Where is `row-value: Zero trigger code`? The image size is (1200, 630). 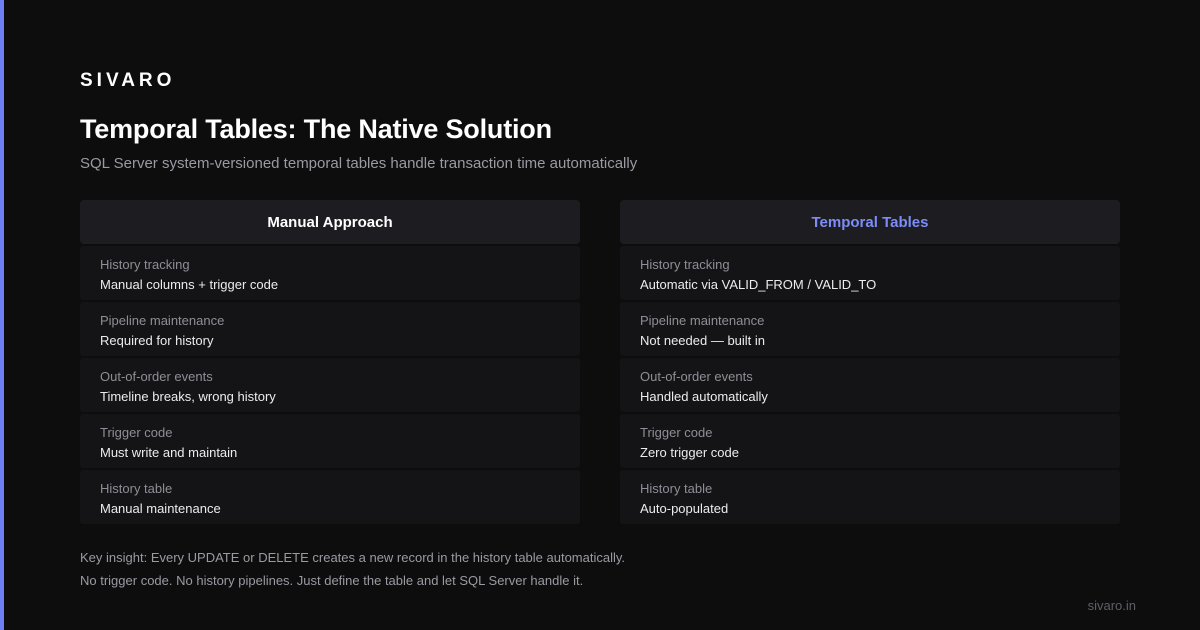 row-value: Zero trigger code is located at coordinates (689, 452).